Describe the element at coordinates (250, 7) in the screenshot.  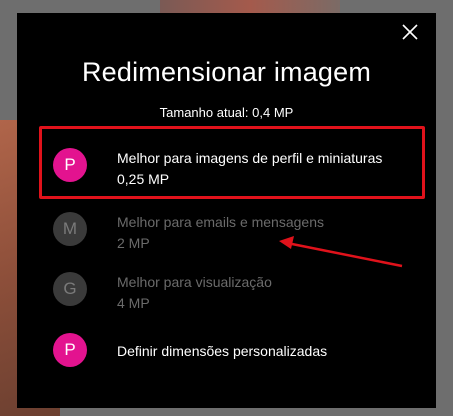
I see `background-photo-top` at that location.